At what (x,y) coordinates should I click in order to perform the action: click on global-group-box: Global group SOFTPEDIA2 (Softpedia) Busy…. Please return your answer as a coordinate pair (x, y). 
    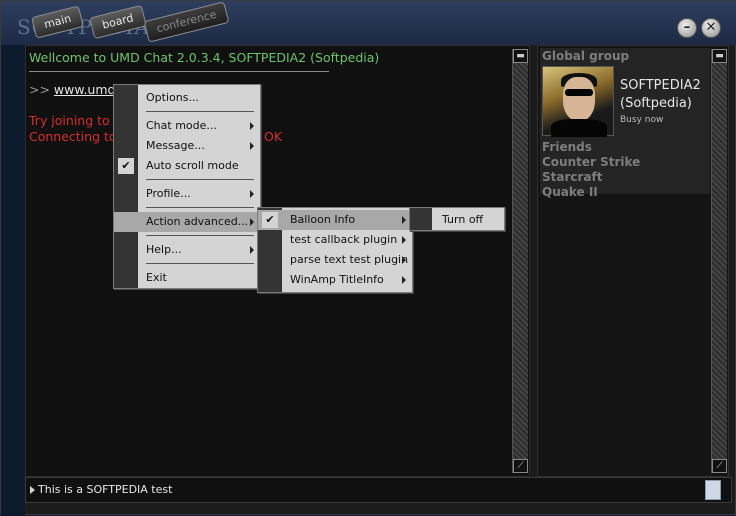
    Looking at the image, I should click on (625, 123).